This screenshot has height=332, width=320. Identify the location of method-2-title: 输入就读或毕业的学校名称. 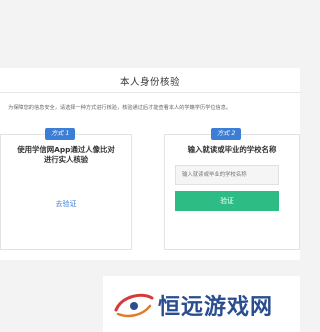
(232, 149).